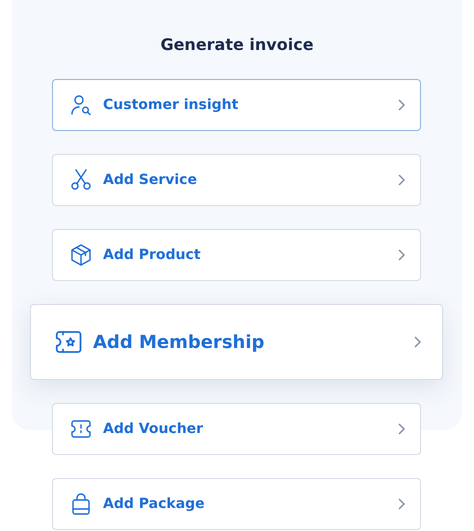  What do you see at coordinates (236, 342) in the screenshot?
I see `menu-item: Add Membership` at bounding box center [236, 342].